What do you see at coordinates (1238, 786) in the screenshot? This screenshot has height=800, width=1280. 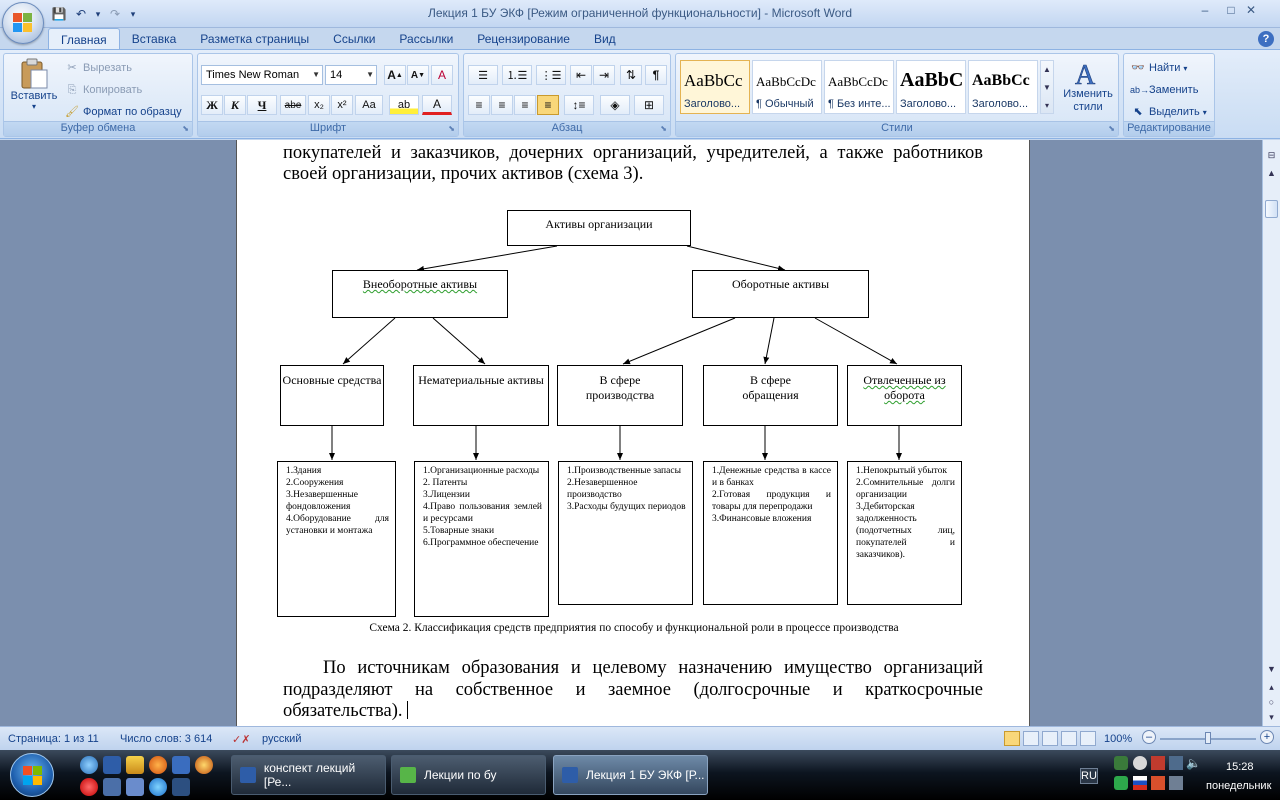 I see `clock-day: понедельник` at bounding box center [1238, 786].